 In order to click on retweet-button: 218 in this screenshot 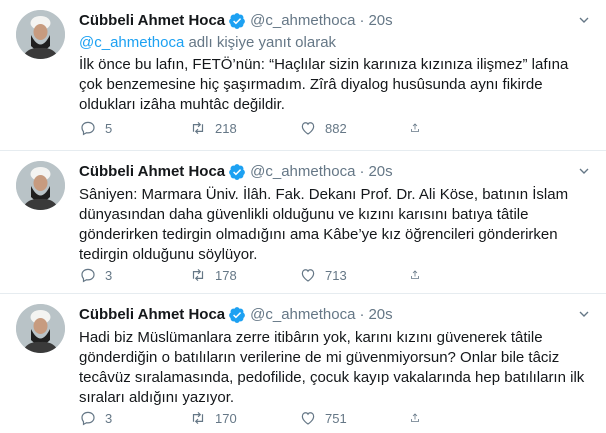, I will do `click(244, 128)`.